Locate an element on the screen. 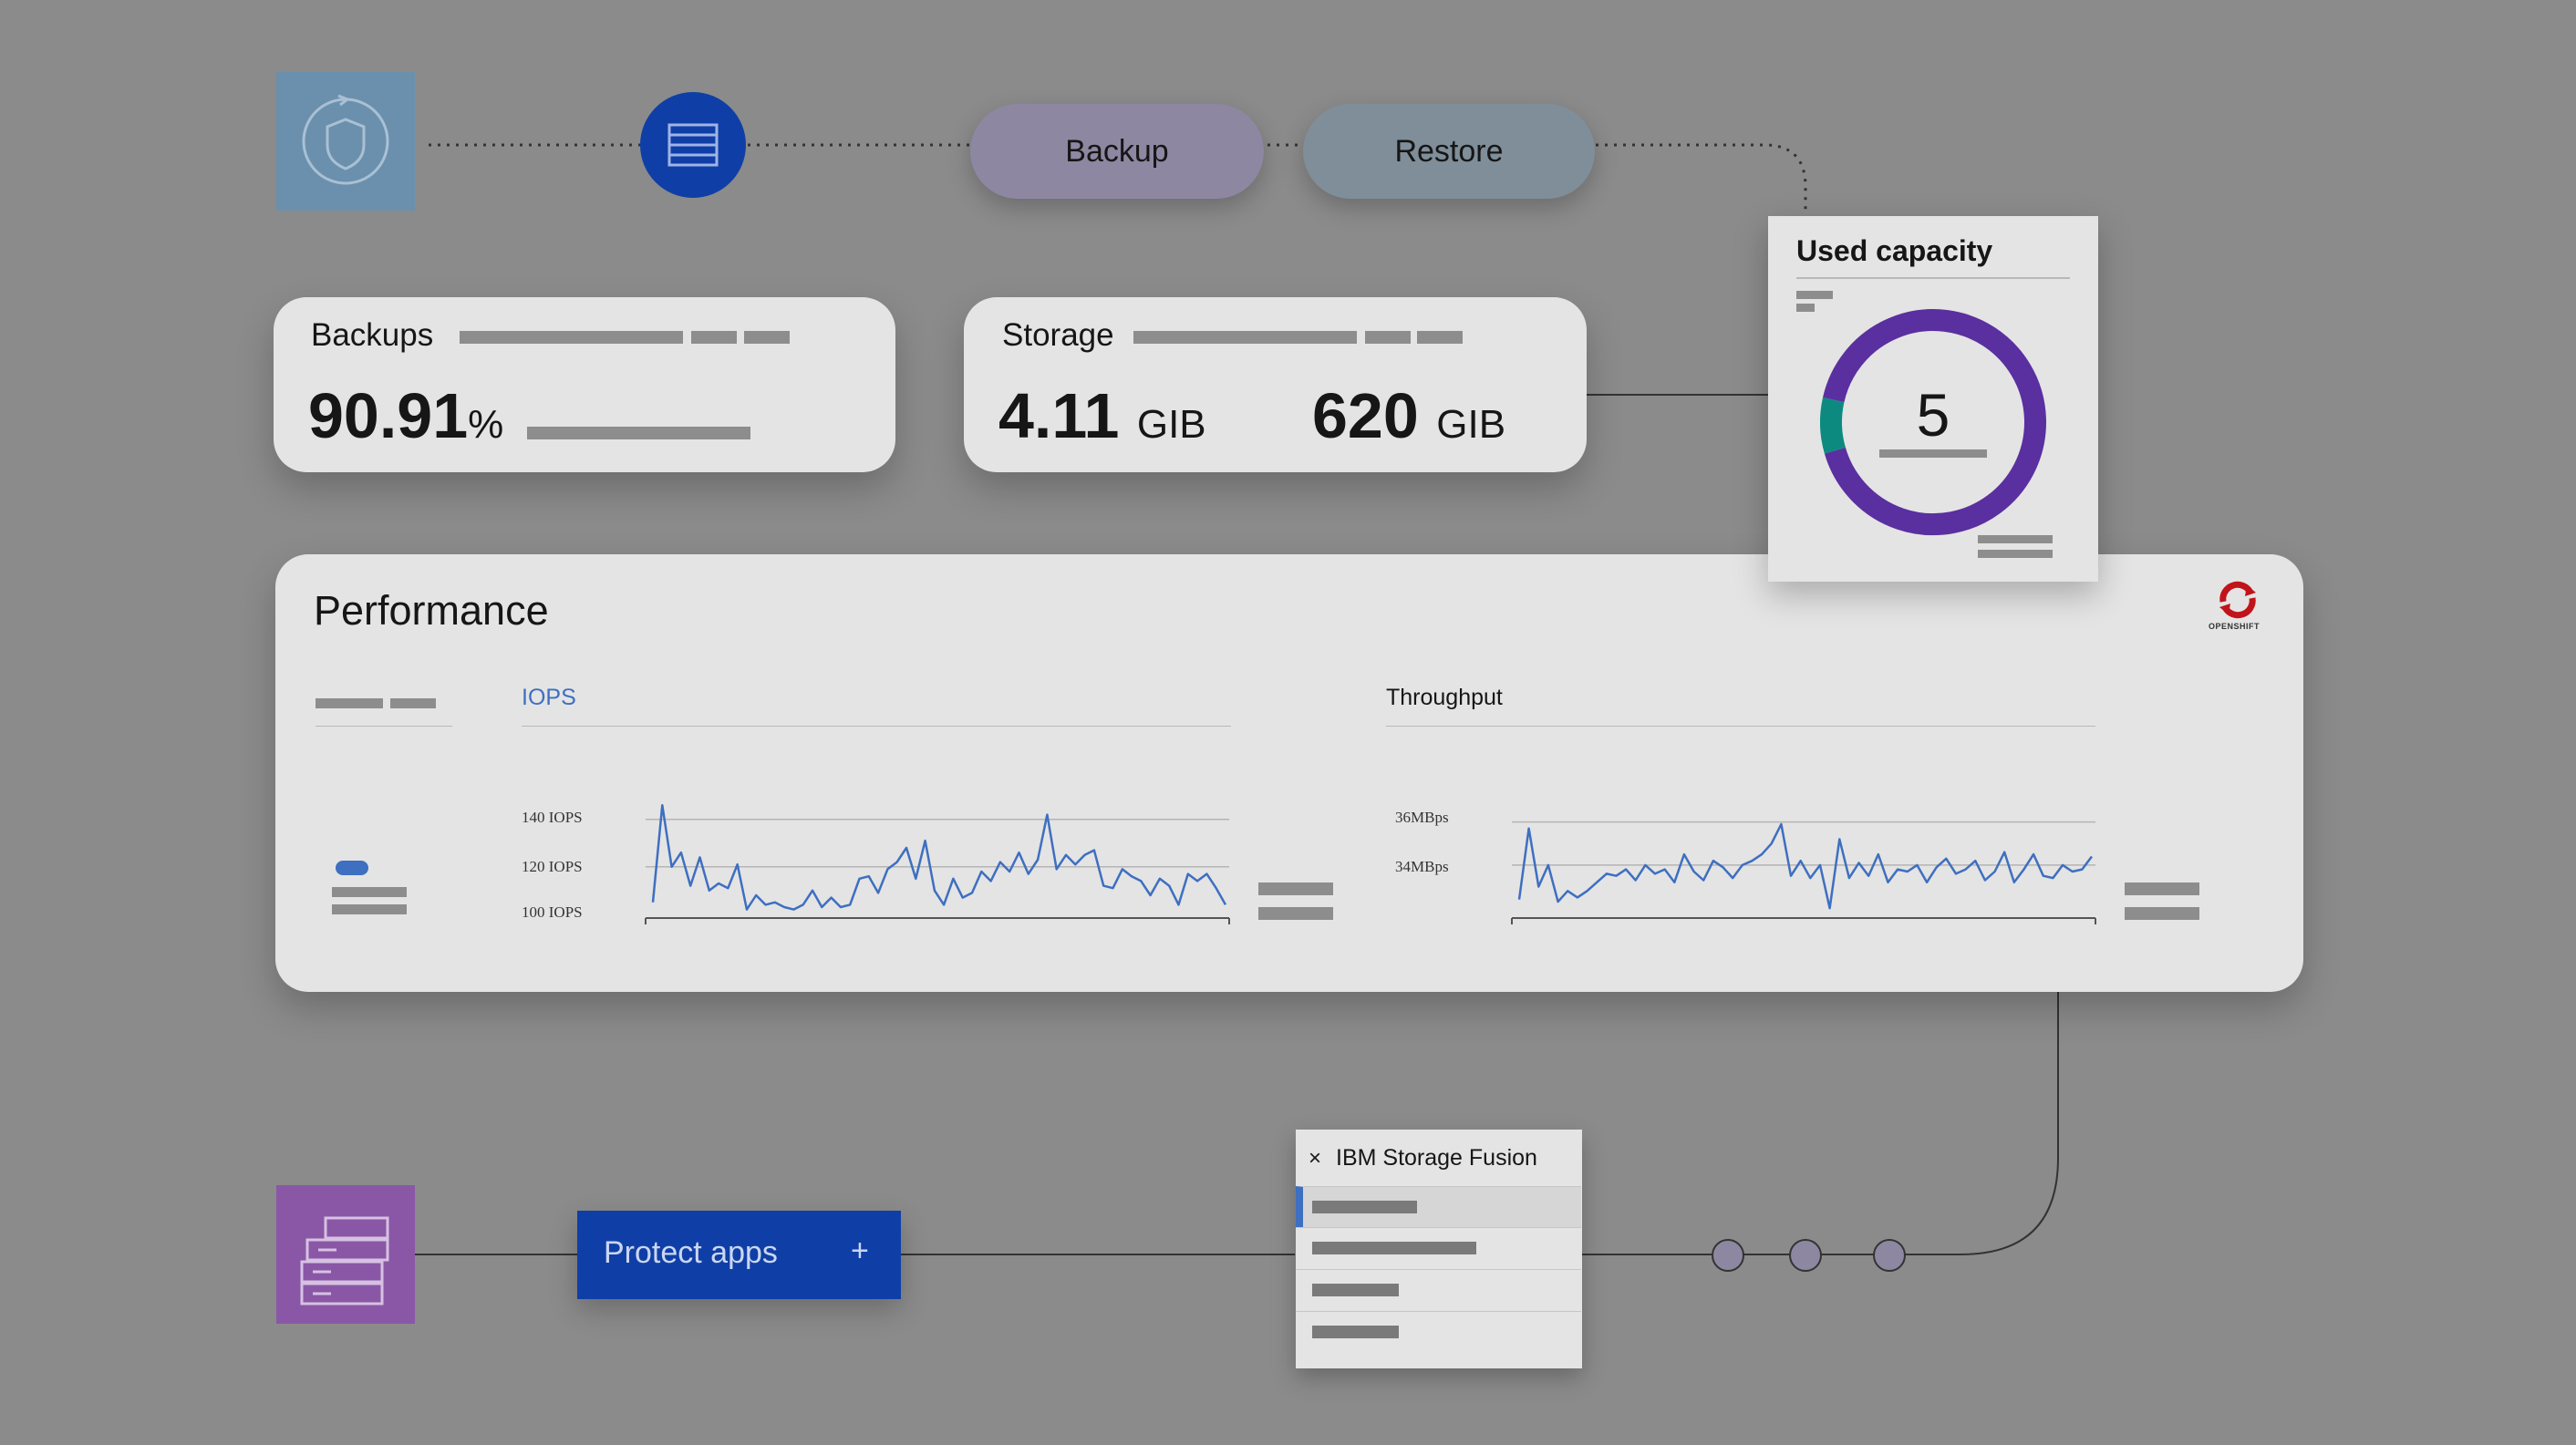 Image resolution: width=2576 pixels, height=1445 pixels. storage-card: Storage 4.11 GIB 620 GIB is located at coordinates (1275, 384).